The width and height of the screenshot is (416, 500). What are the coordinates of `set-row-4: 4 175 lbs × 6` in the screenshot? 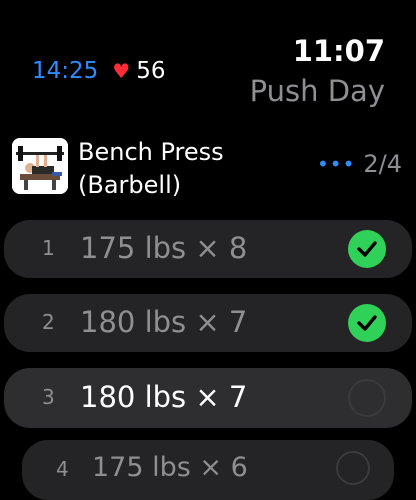 It's located at (208, 470).